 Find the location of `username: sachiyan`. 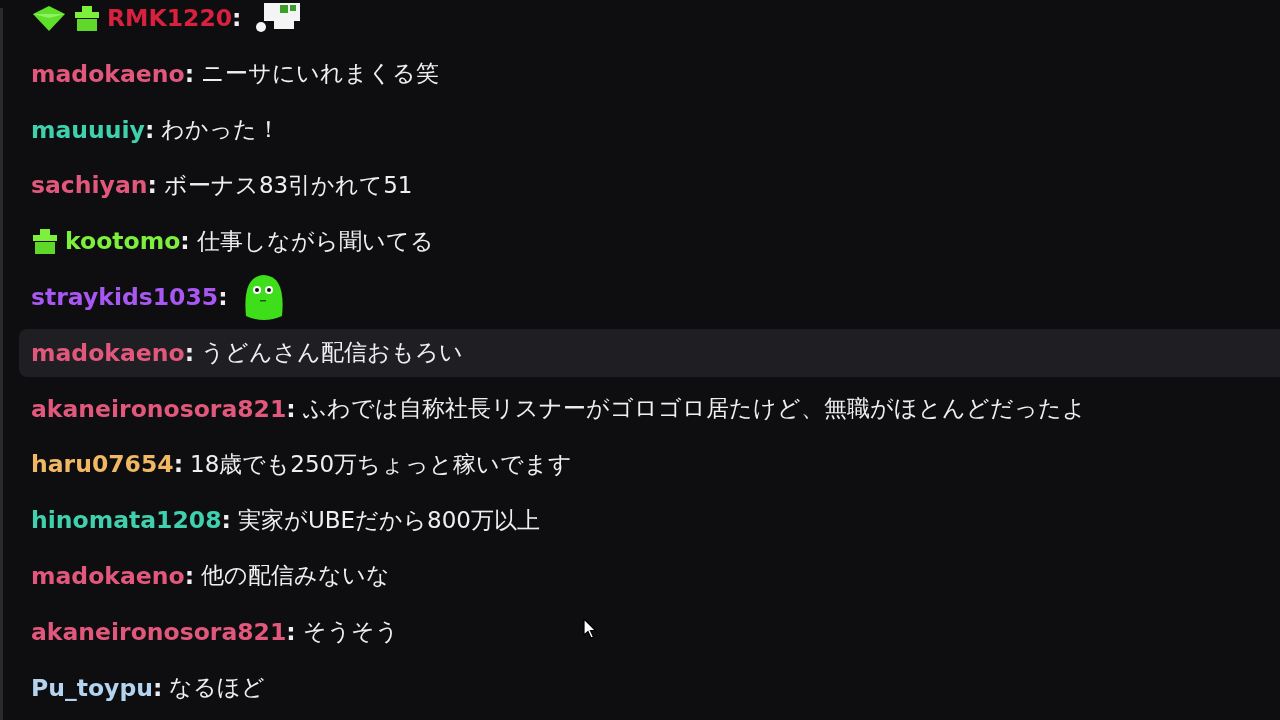

username: sachiyan is located at coordinates (89, 185).